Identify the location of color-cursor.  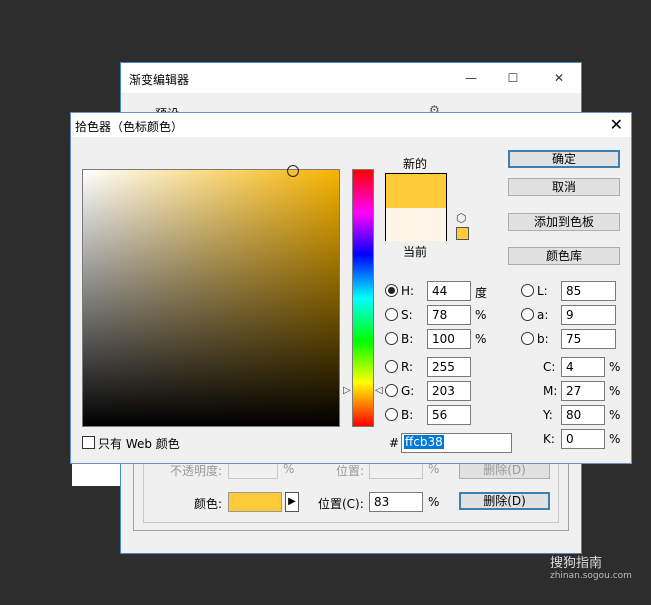
(293, 171).